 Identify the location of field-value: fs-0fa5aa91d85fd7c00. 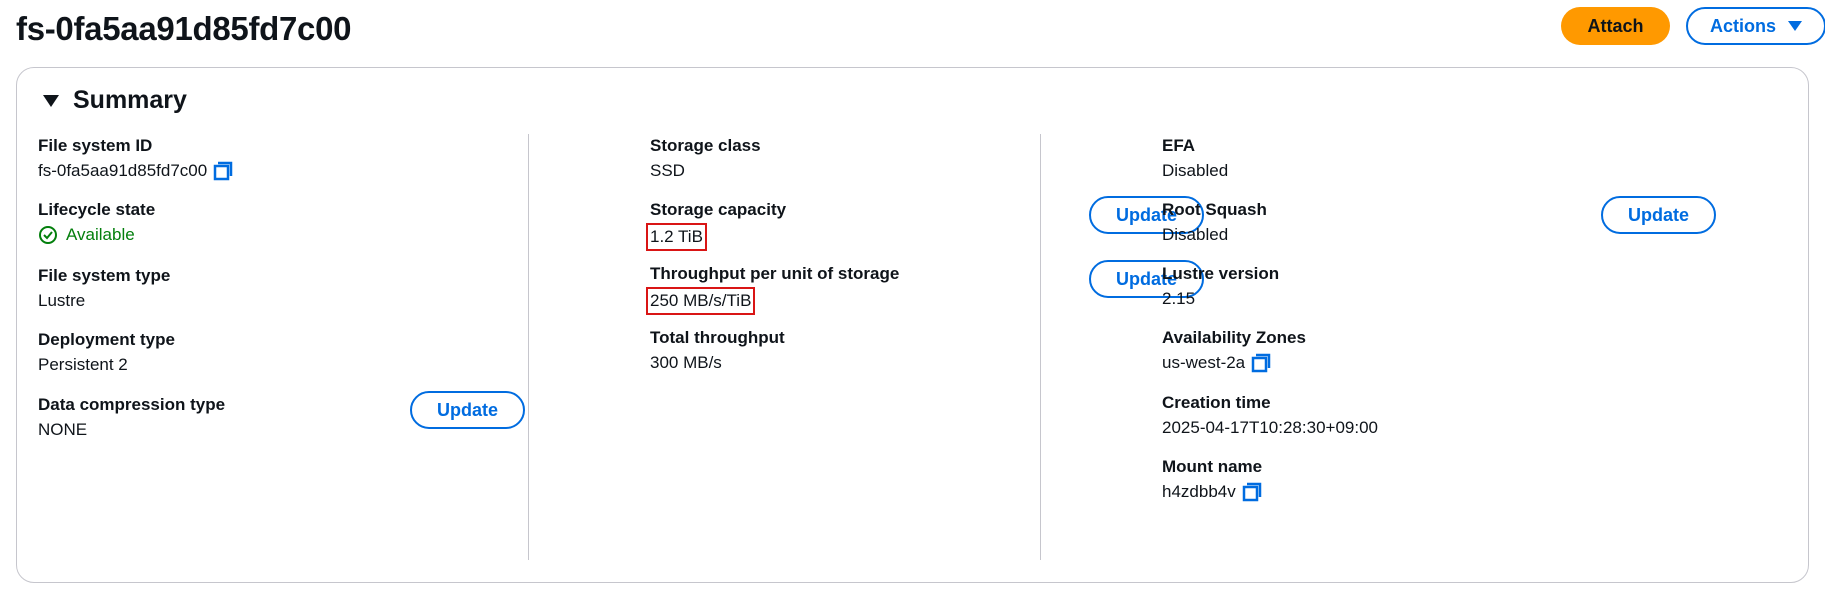
(136, 171).